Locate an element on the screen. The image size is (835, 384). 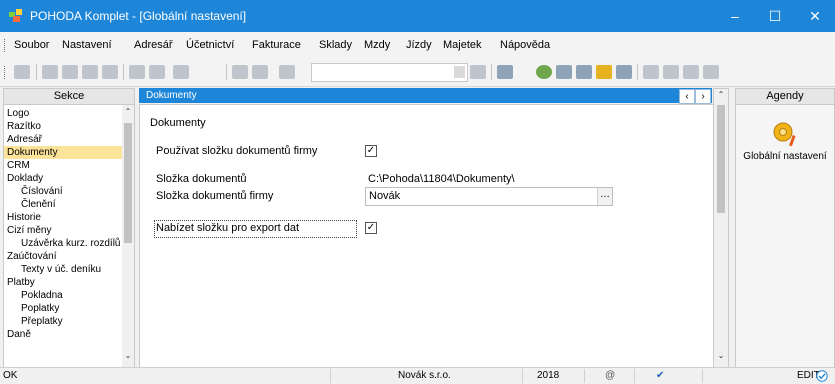
minimize-button: – is located at coordinates (735, 16).